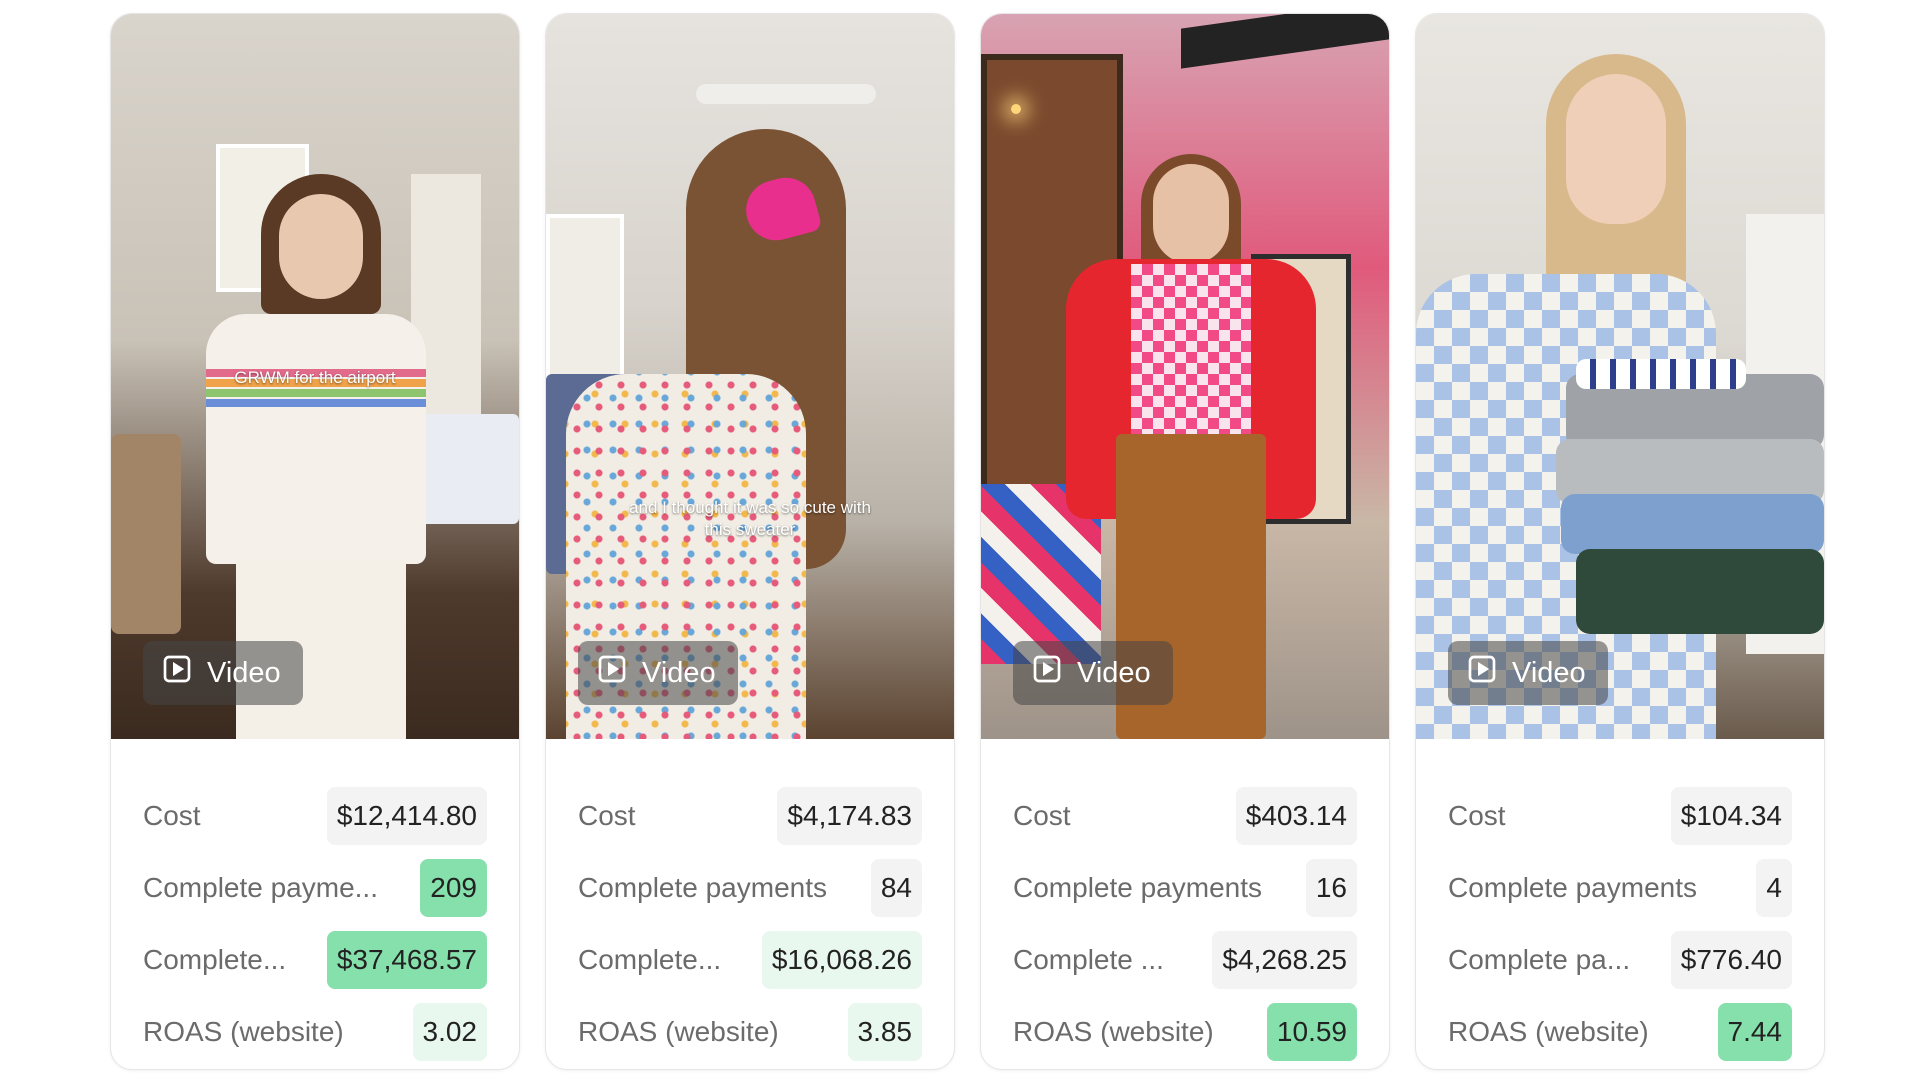  What do you see at coordinates (1284, 960) in the screenshot?
I see `metric-value: $4,268.25` at bounding box center [1284, 960].